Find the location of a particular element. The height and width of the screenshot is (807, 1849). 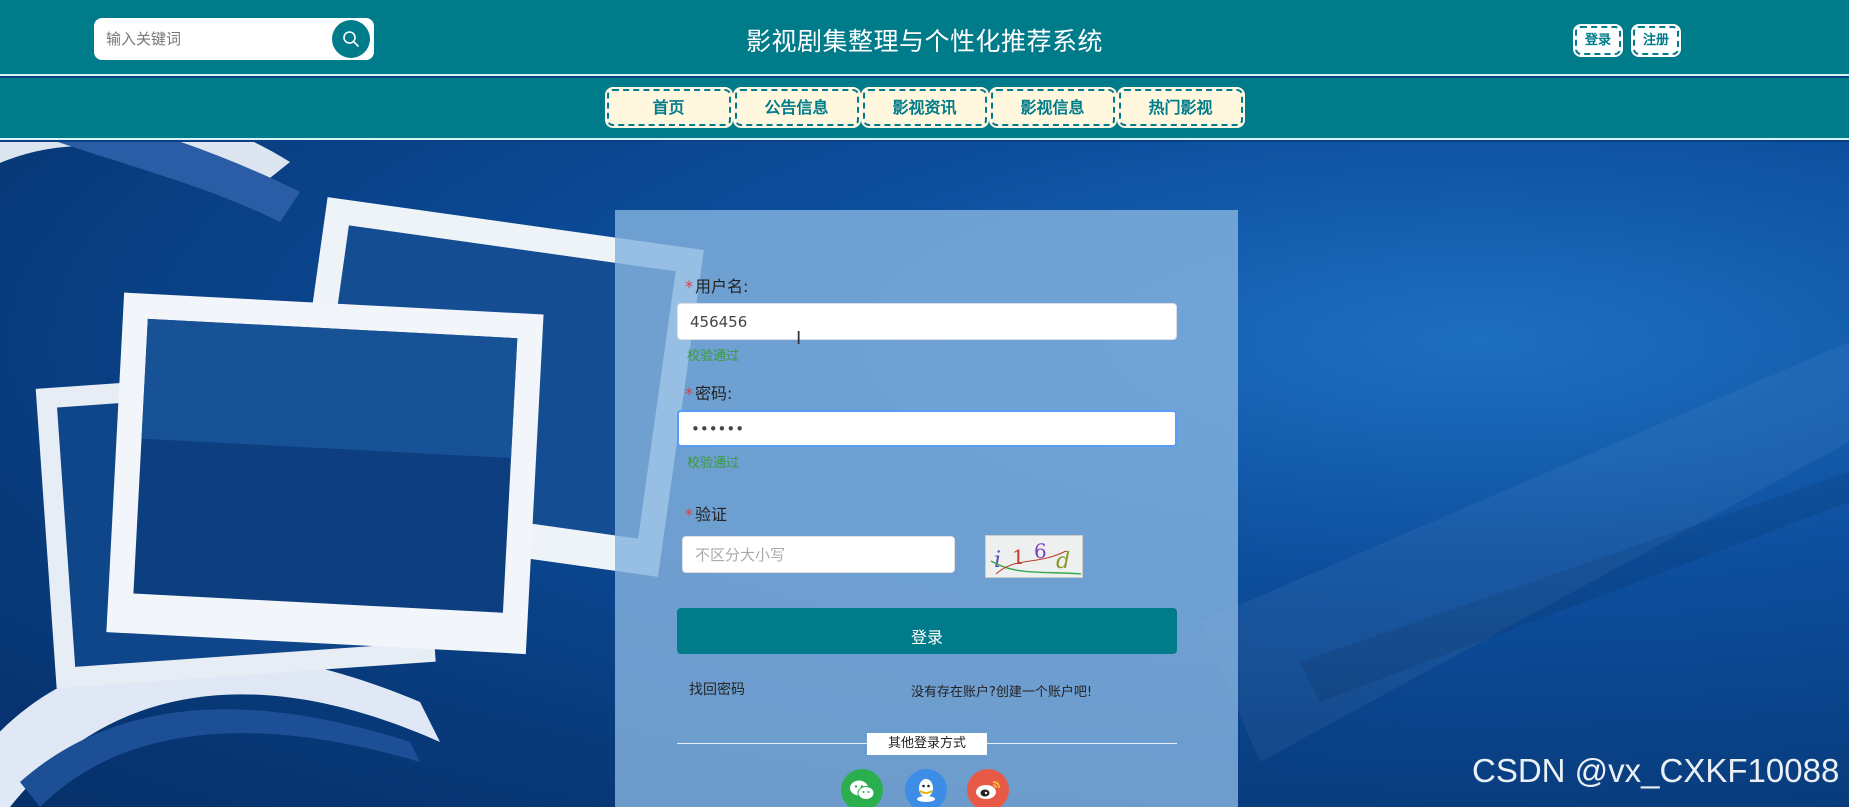

header-register-button: 注册 is located at coordinates (1656, 40).